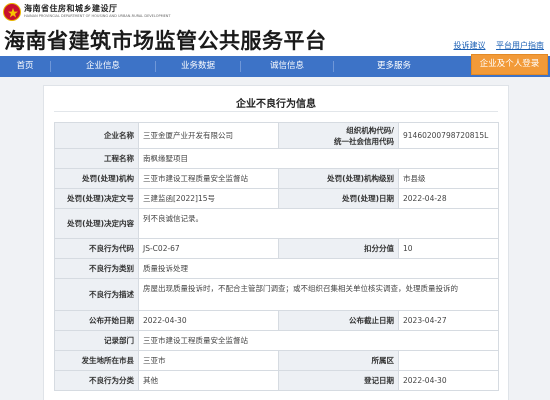 This screenshot has height=400, width=550. What do you see at coordinates (364, 141) in the screenshot?
I see `org-code-label-line2: 统一社会信用代码` at bounding box center [364, 141].